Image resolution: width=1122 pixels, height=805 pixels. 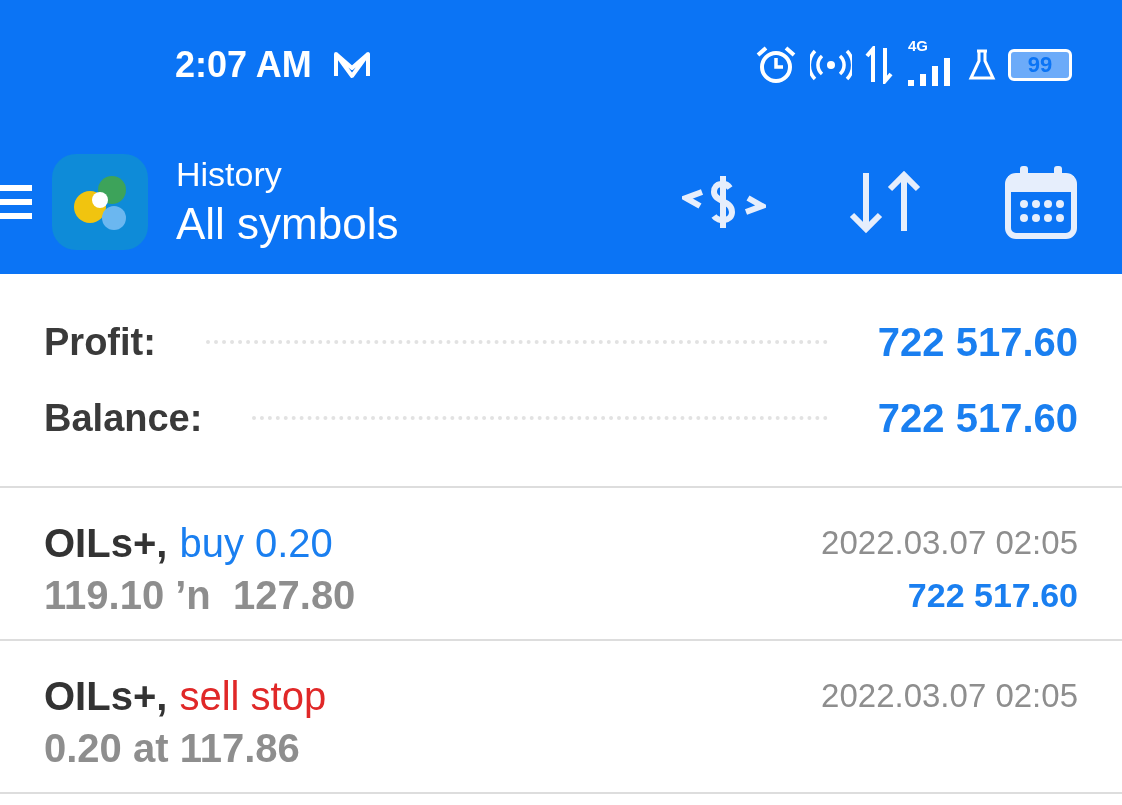 What do you see at coordinates (200, 595) in the screenshot?
I see `price-detail: 119.10 ’n 127.80` at bounding box center [200, 595].